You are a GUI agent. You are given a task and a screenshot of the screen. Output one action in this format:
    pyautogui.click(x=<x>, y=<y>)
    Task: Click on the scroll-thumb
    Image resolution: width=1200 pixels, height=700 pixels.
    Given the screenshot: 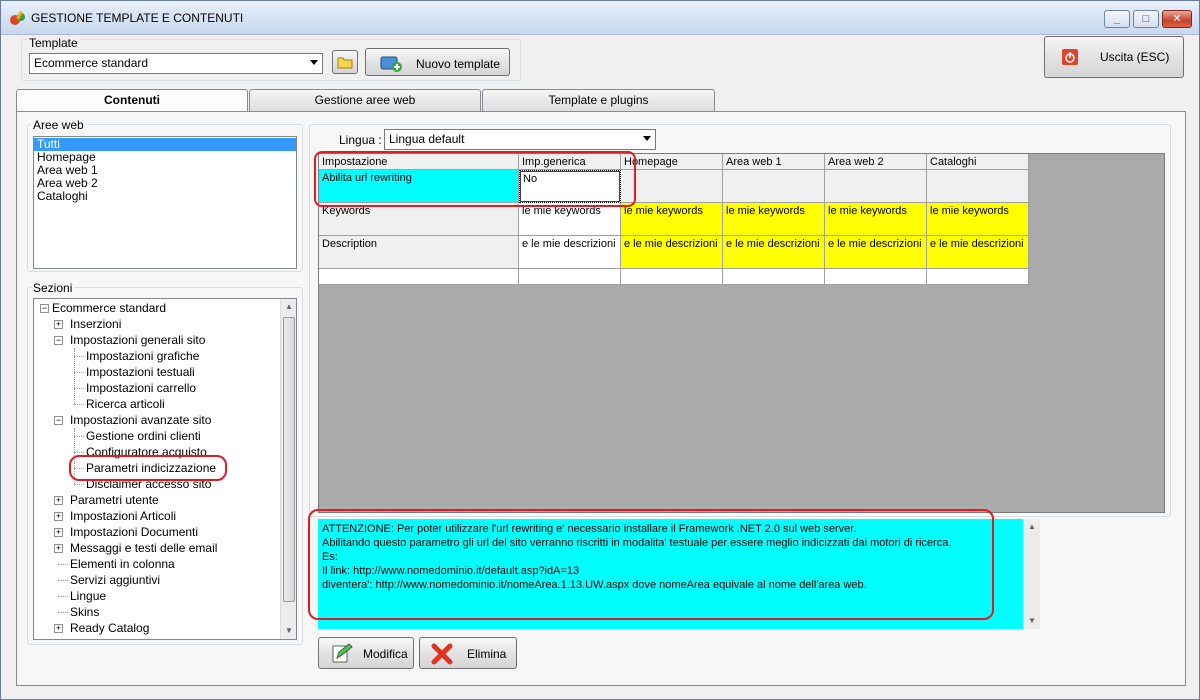 What is the action you would take?
    pyautogui.click(x=289, y=459)
    